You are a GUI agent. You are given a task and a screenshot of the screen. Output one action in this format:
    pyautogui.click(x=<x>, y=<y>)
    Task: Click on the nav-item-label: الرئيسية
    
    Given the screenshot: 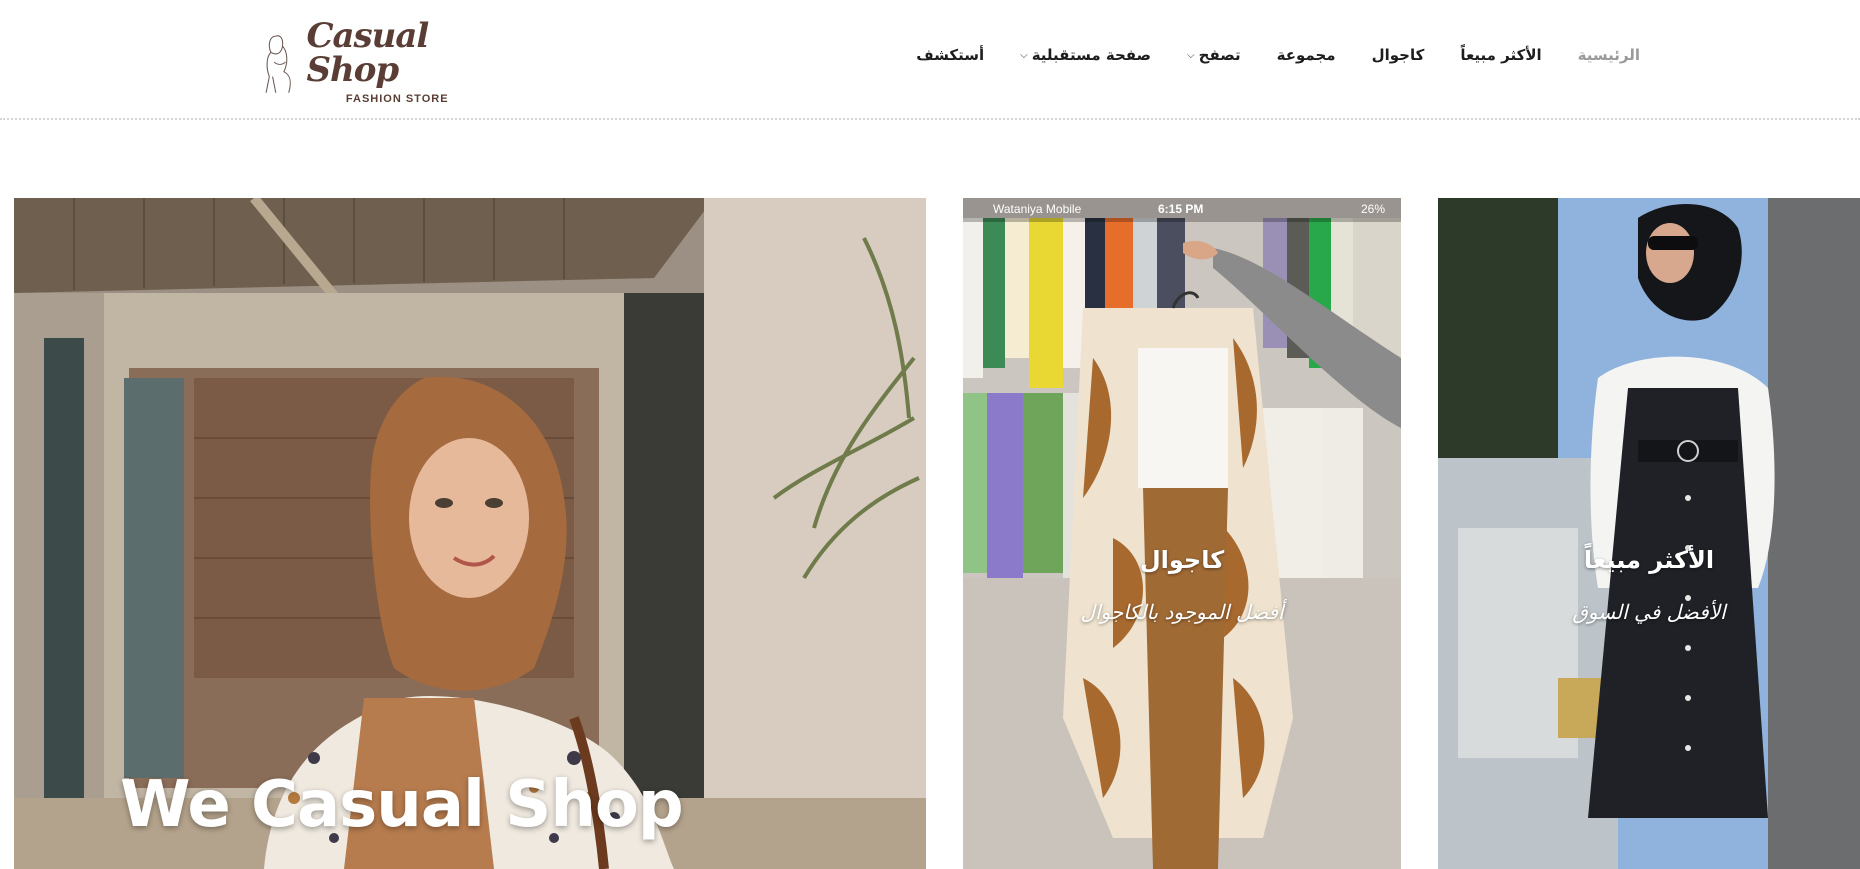 What is the action you would take?
    pyautogui.click(x=1608, y=55)
    